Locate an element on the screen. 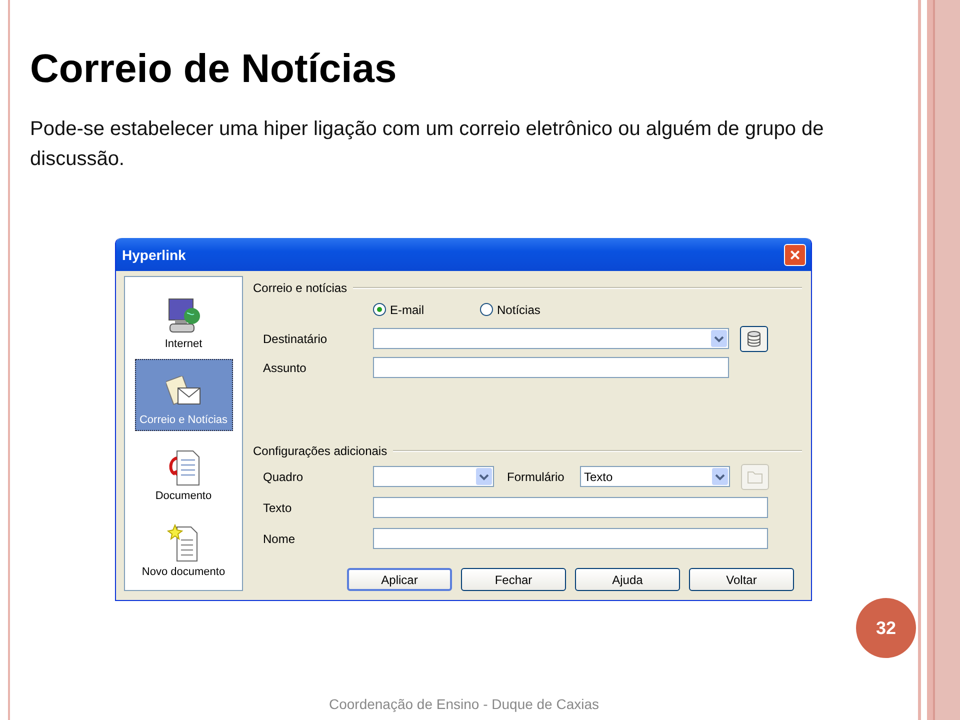 The width and height of the screenshot is (960, 720). dialog-button: Voltar is located at coordinates (741, 579).